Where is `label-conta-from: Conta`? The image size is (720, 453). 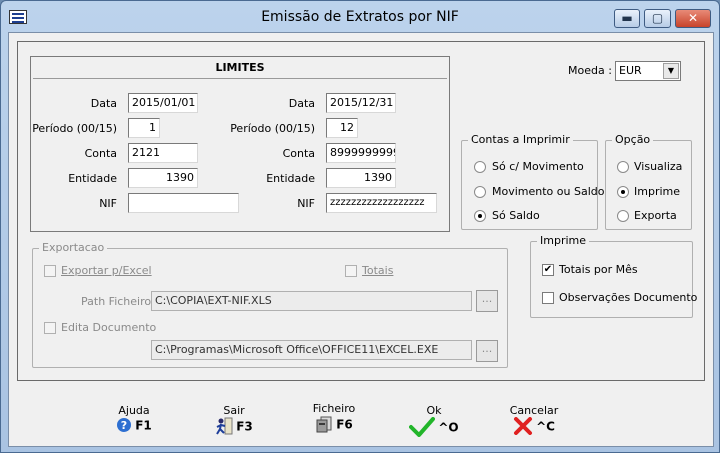
label-conta-from: Conta is located at coordinates (100, 153).